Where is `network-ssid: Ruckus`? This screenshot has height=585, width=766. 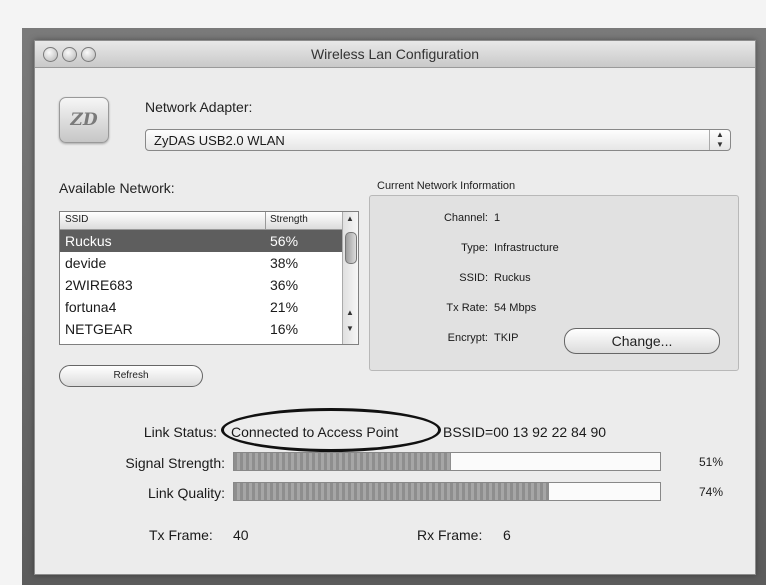
network-ssid: Ruckus is located at coordinates (88, 241).